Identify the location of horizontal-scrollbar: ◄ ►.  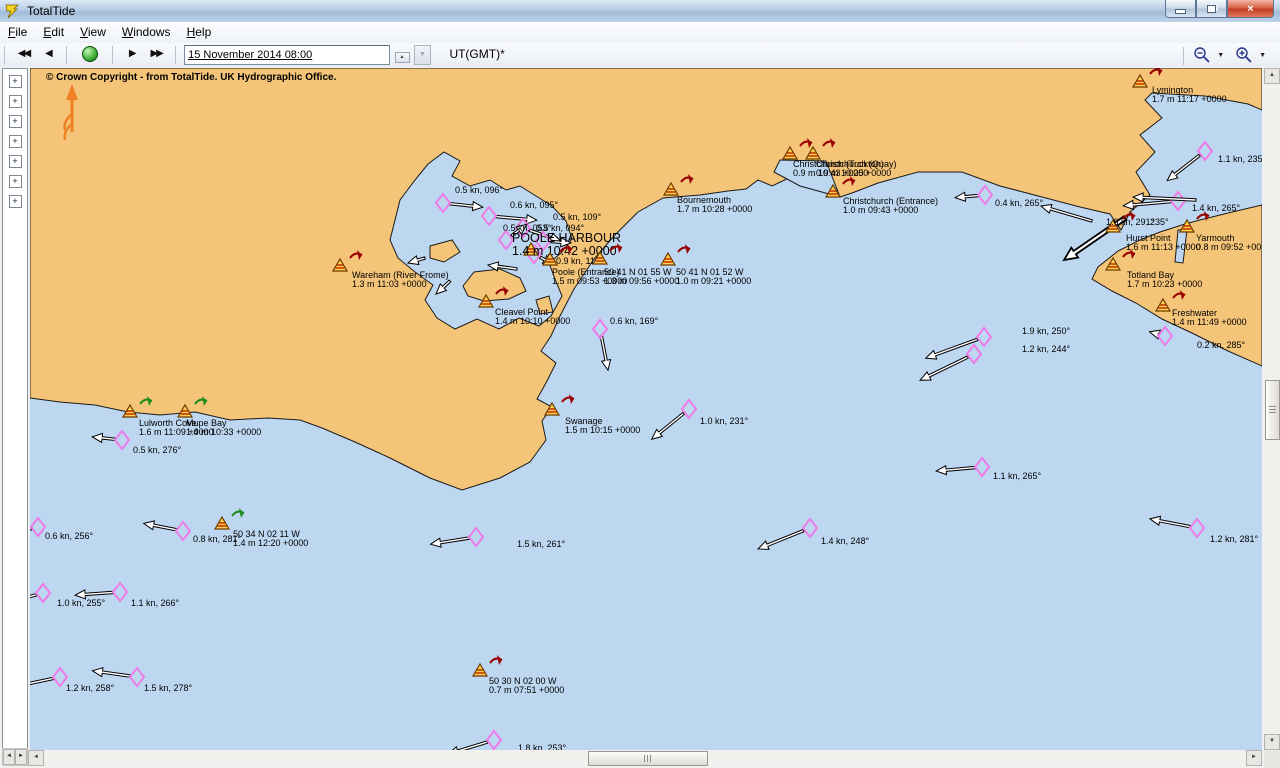
(645, 758).